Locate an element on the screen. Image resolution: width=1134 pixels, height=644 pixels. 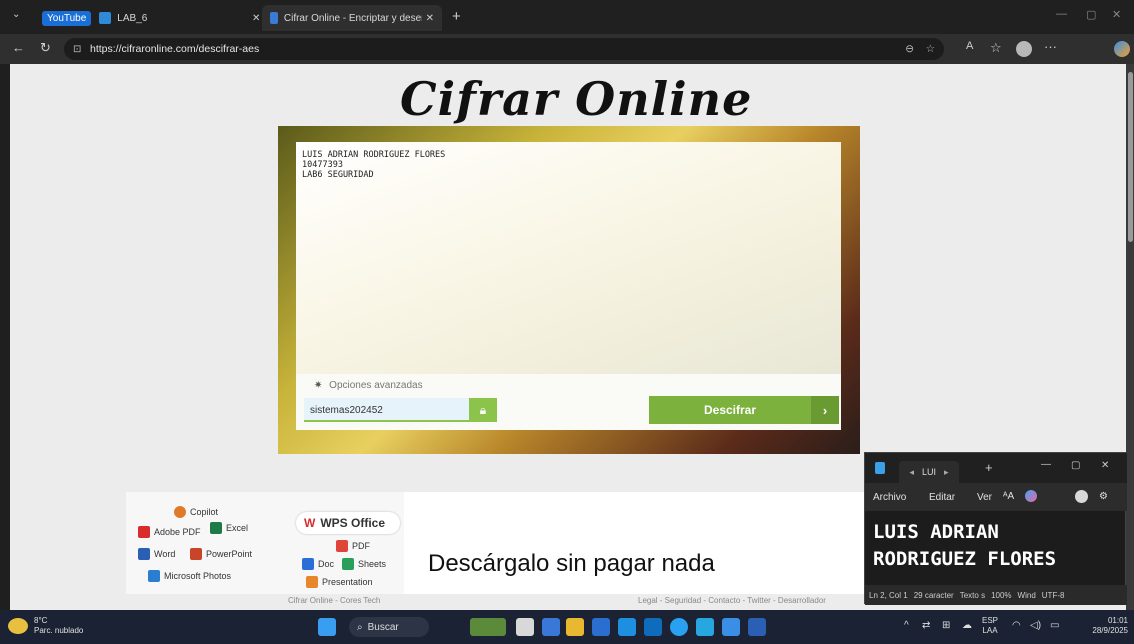
tab-cifrar-online: Cifrar Online - Encriptar y desenc ✕ is located at coordinates (352, 18).